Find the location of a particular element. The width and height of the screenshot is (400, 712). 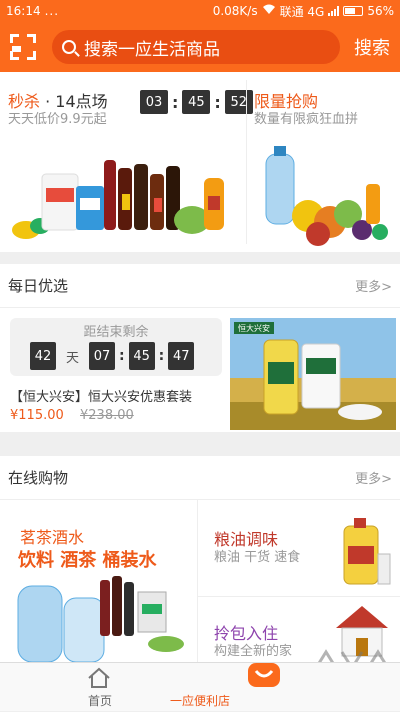

tab-store-label: 一应便利店 is located at coordinates (199, 701).